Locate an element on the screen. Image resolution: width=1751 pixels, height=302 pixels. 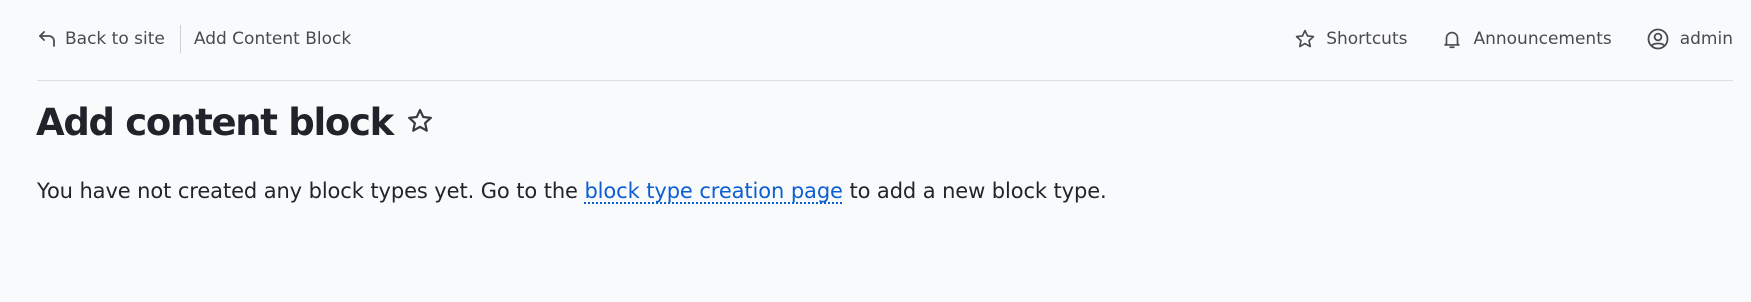
block-type-creation-link: block type creation page is located at coordinates (713, 191).